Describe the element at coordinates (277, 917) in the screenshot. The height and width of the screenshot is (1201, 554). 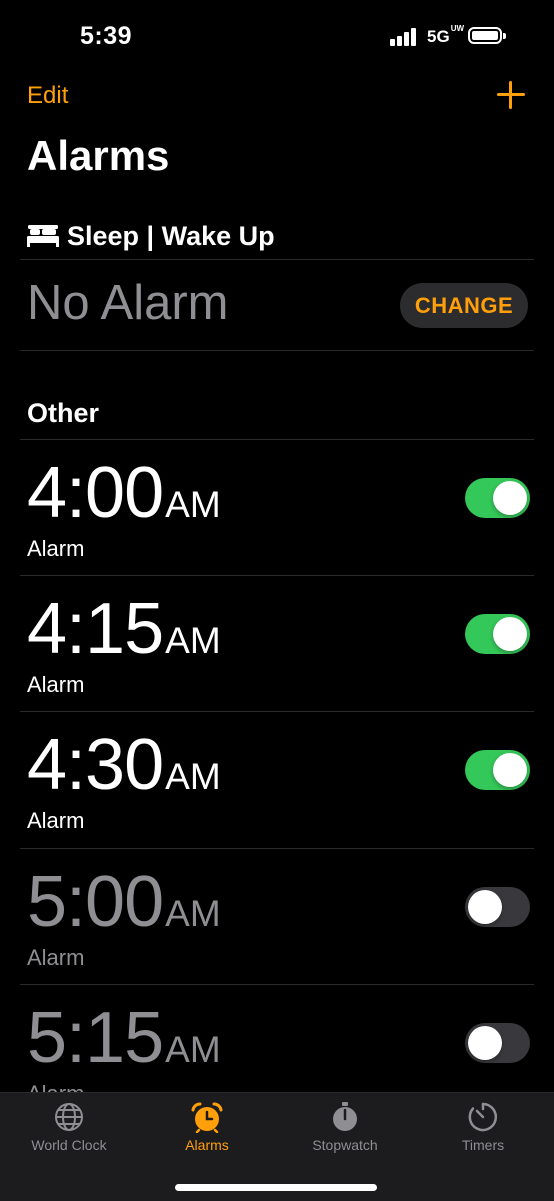
I see `alarm-row: 5:00AM Alarm` at that location.